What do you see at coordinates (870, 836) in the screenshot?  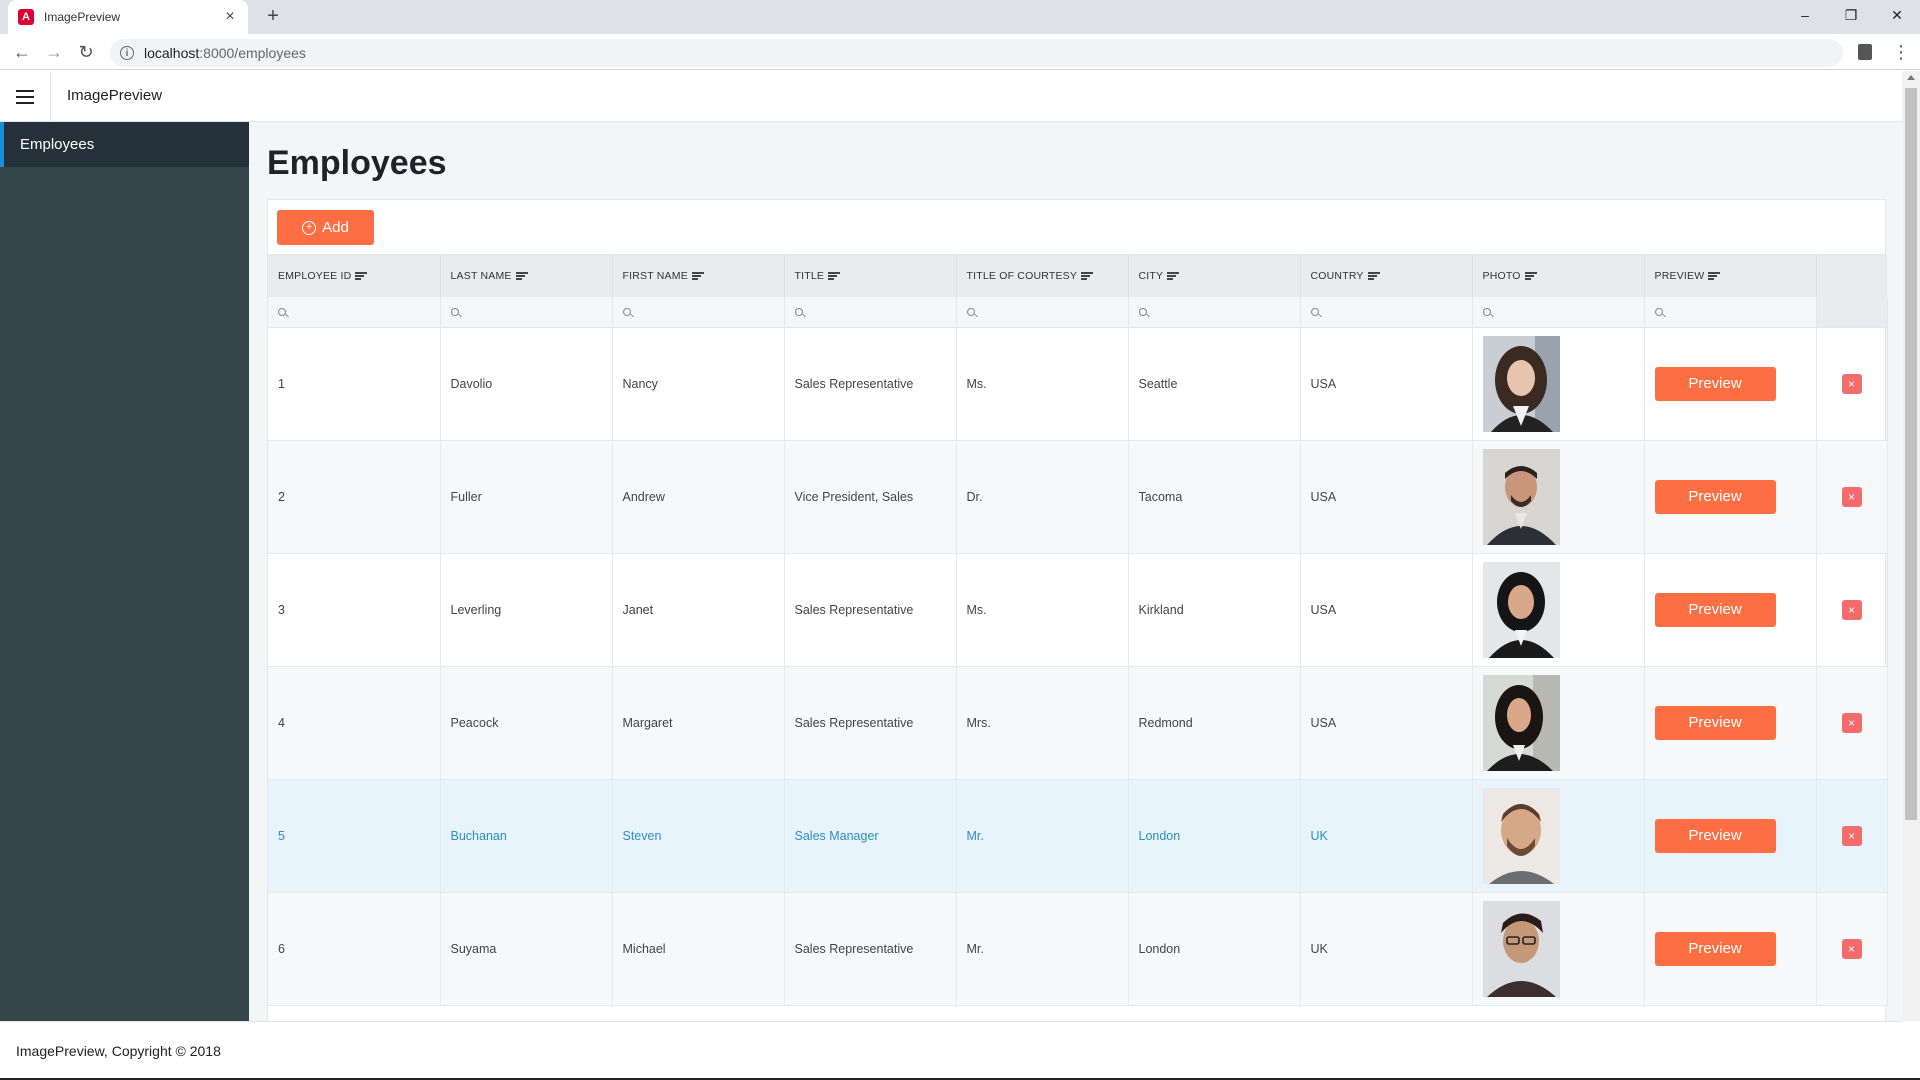 I see `cell-title: Sales Manager` at bounding box center [870, 836].